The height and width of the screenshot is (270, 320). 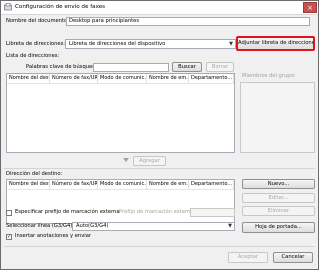 What do you see at coordinates (159, 8) in the screenshot?
I see `title-bar: Configuración de envío de faxes ×` at bounding box center [159, 8].